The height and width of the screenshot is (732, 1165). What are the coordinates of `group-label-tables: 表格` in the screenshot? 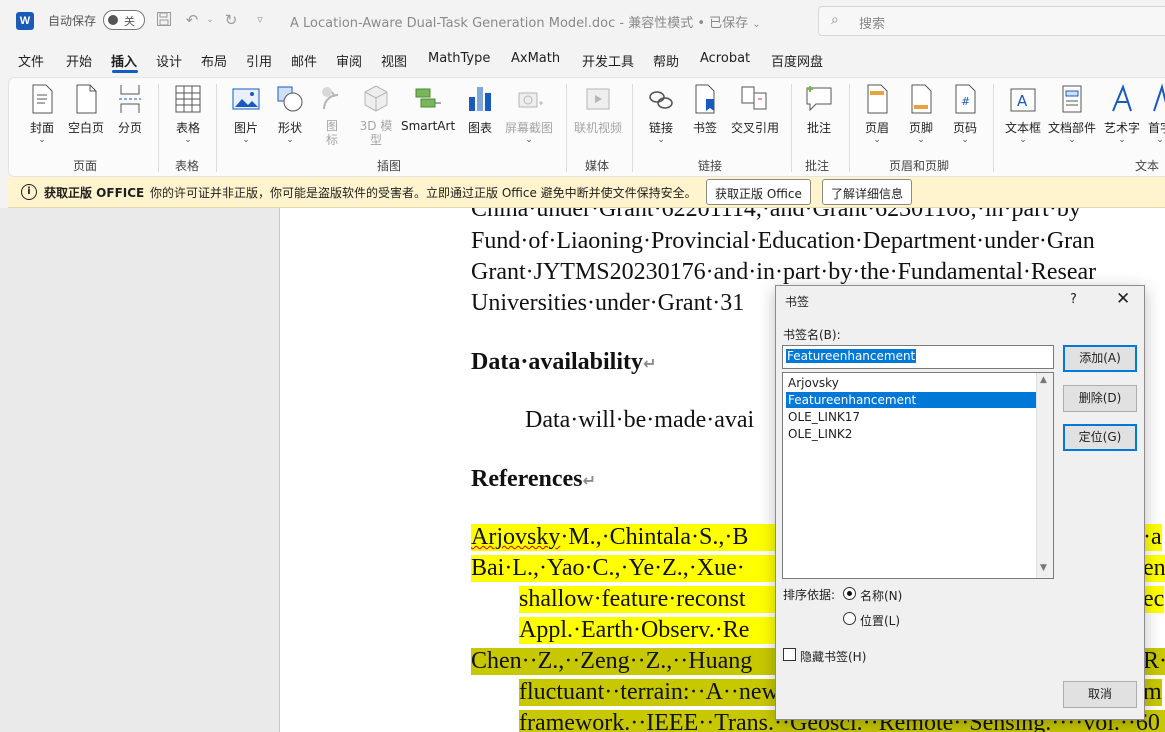 It's located at (187, 166).